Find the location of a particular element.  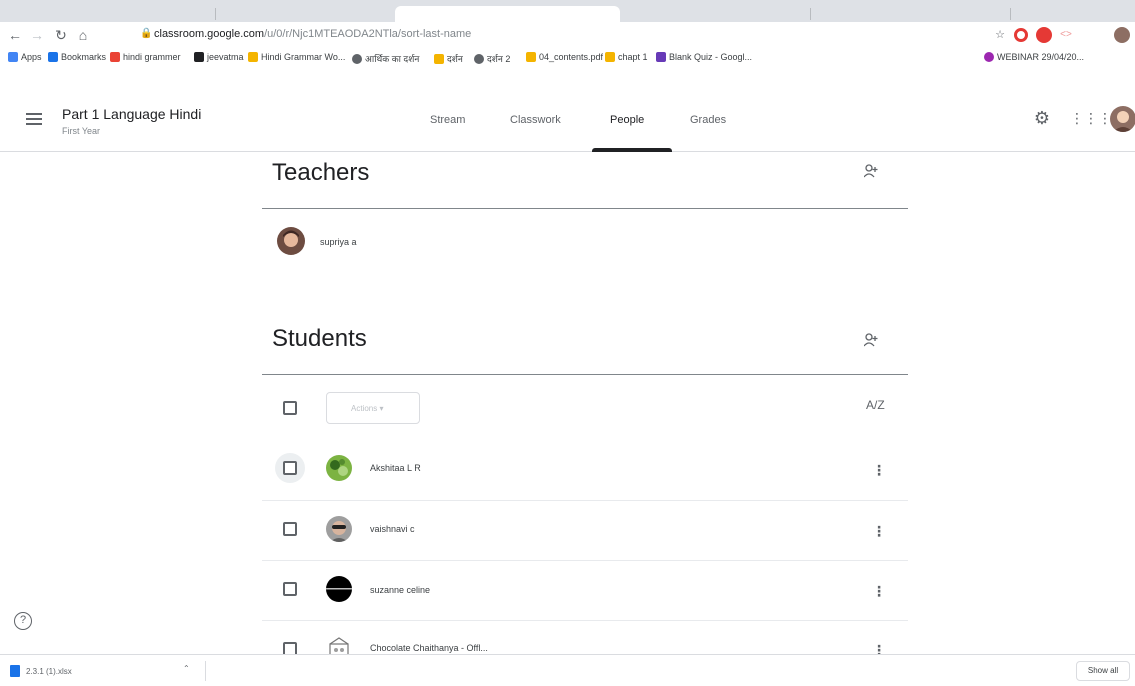

browser-tab-strip is located at coordinates (567, 11).